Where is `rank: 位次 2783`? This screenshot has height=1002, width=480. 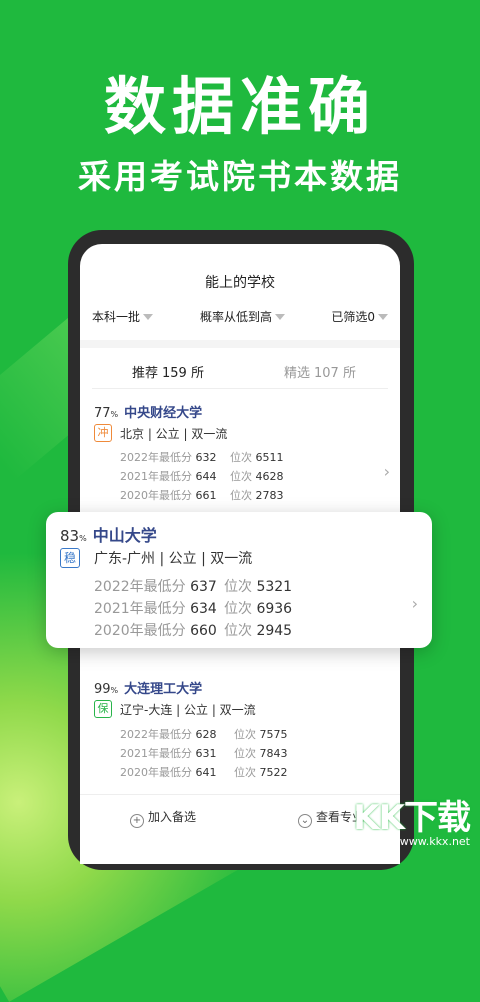 rank: 位次 2783 is located at coordinates (257, 495).